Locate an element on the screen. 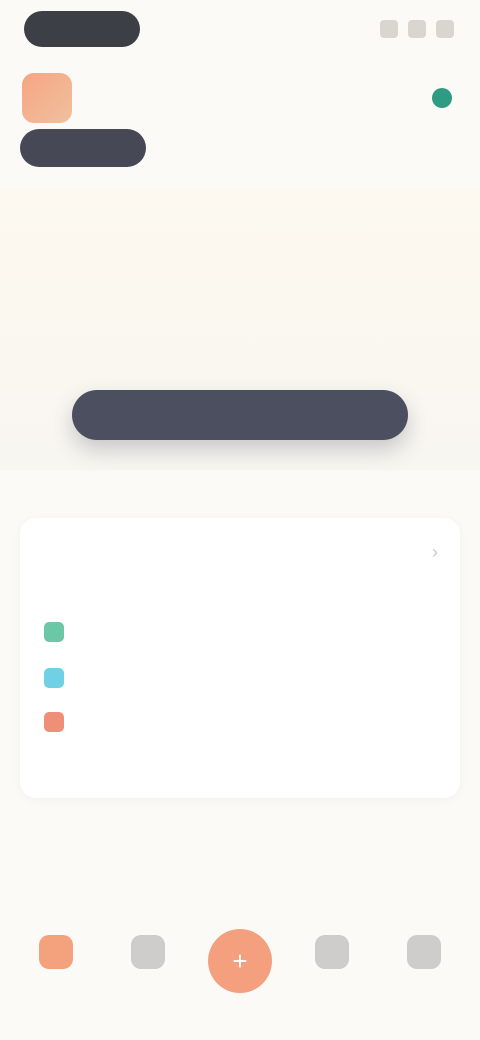 This screenshot has width=480, height=1040. row-red-icon is located at coordinates (54, 722).